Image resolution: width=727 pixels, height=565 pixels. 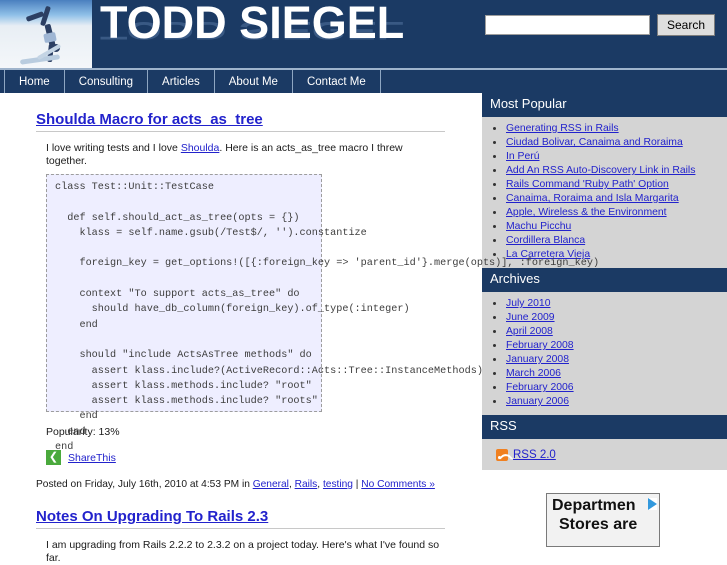 I want to click on widget-heading: Archives, so click(x=604, y=280).